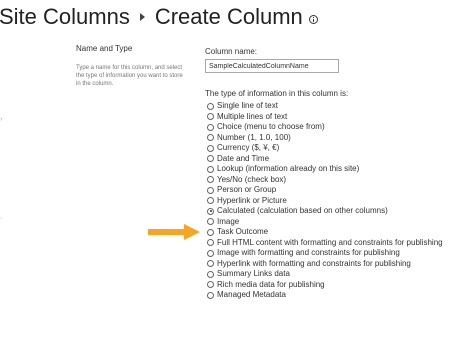 This screenshot has width=474, height=343. Describe the element at coordinates (174, 232) in the screenshot. I see `highlight-arrow-icon` at that location.